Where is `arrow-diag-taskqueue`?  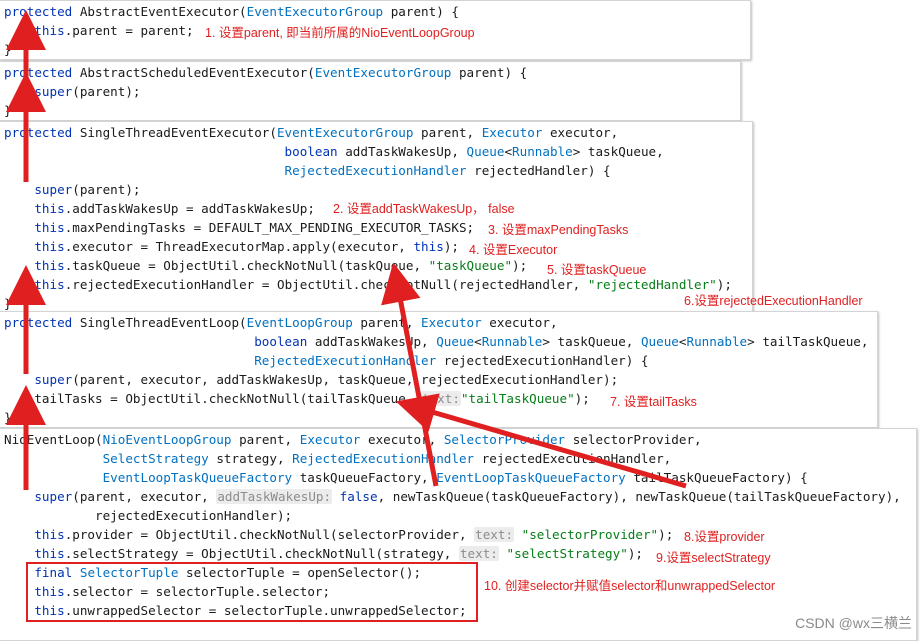 arrow-diag-taskqueue is located at coordinates (410, 374).